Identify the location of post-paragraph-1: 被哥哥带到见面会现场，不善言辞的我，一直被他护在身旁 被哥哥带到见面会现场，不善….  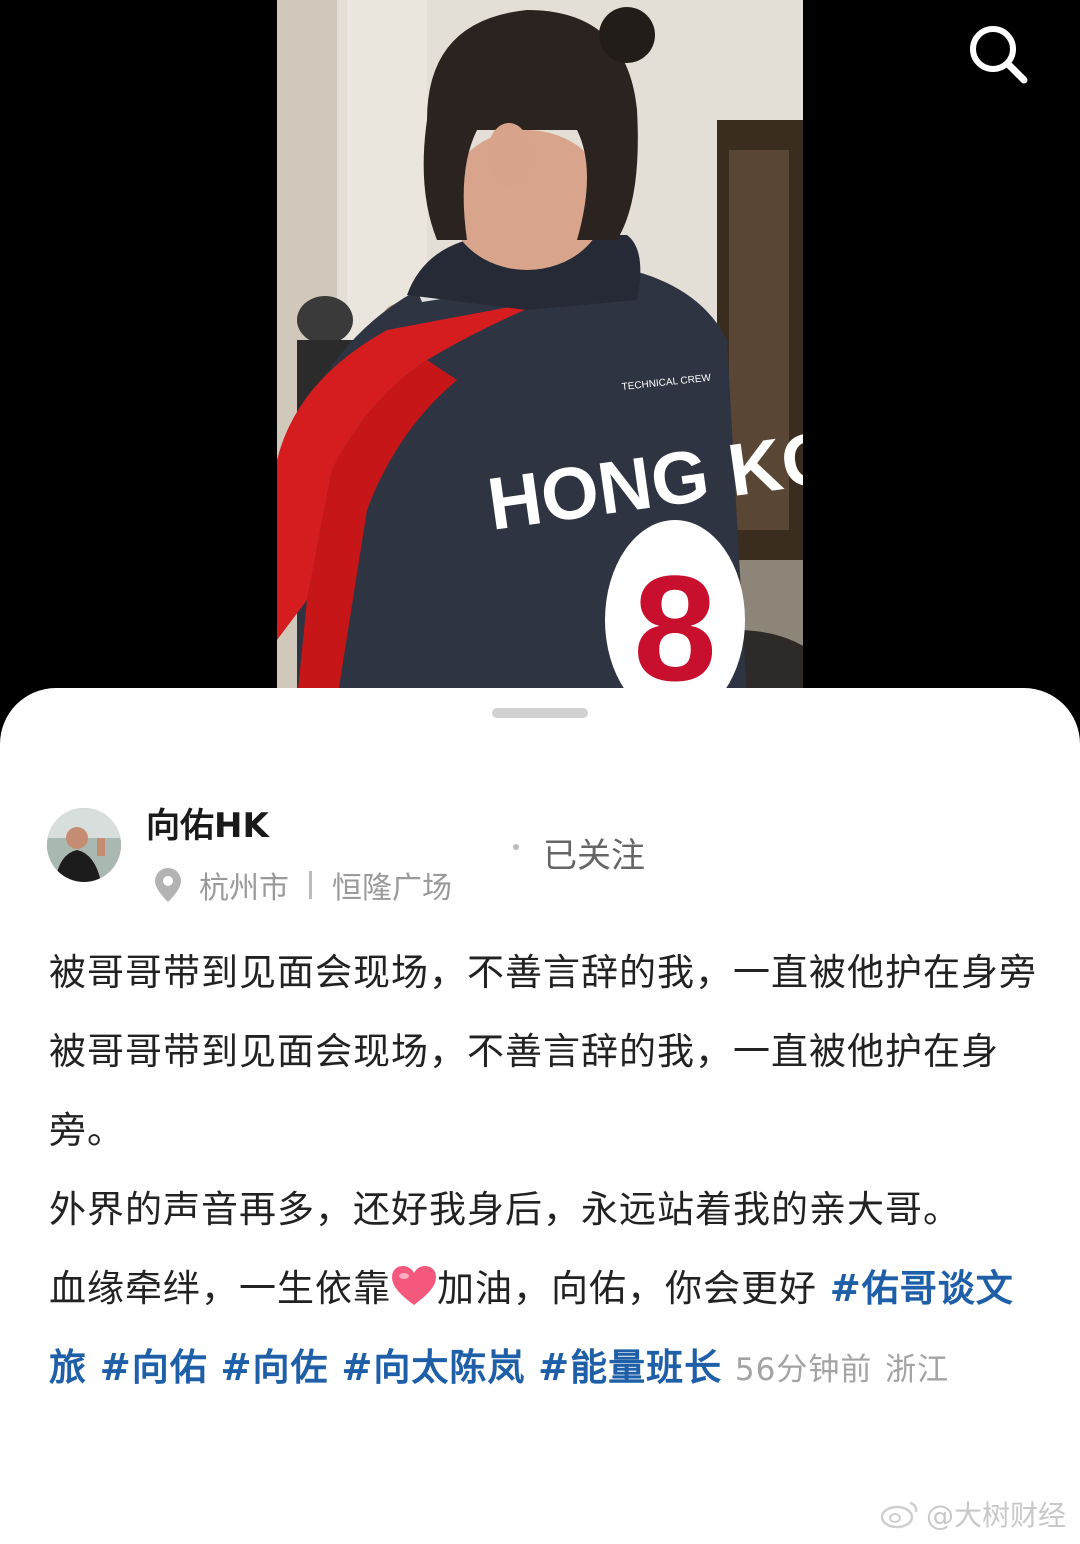
(543, 1051).